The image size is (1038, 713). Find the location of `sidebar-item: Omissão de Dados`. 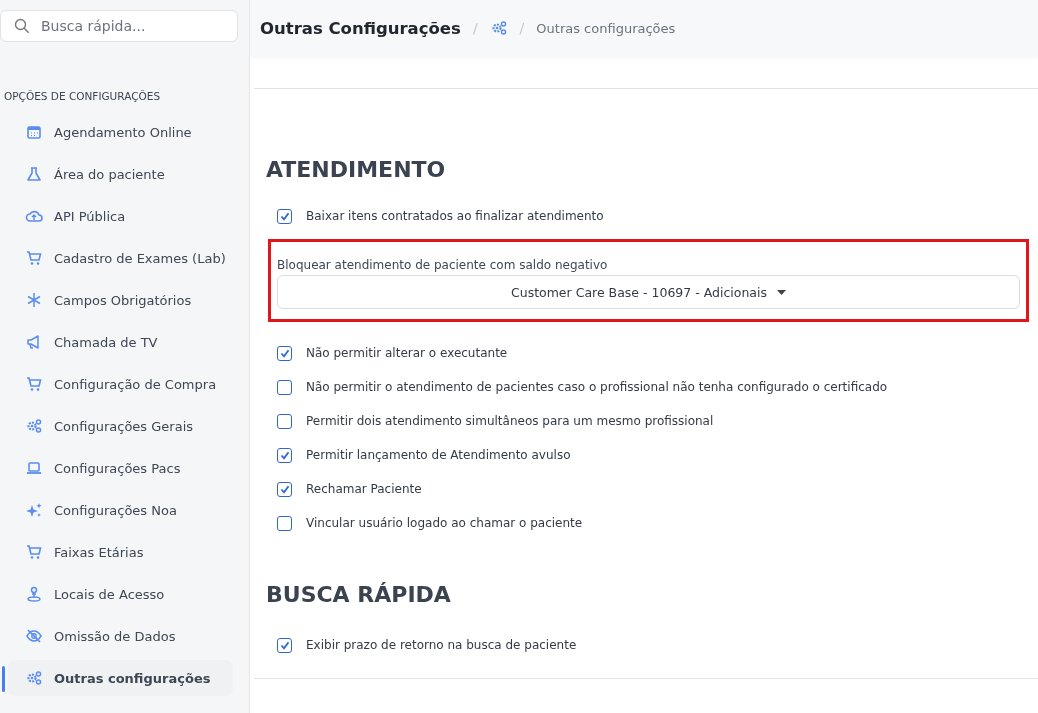

sidebar-item: Omissão de Dados is located at coordinates (120, 636).